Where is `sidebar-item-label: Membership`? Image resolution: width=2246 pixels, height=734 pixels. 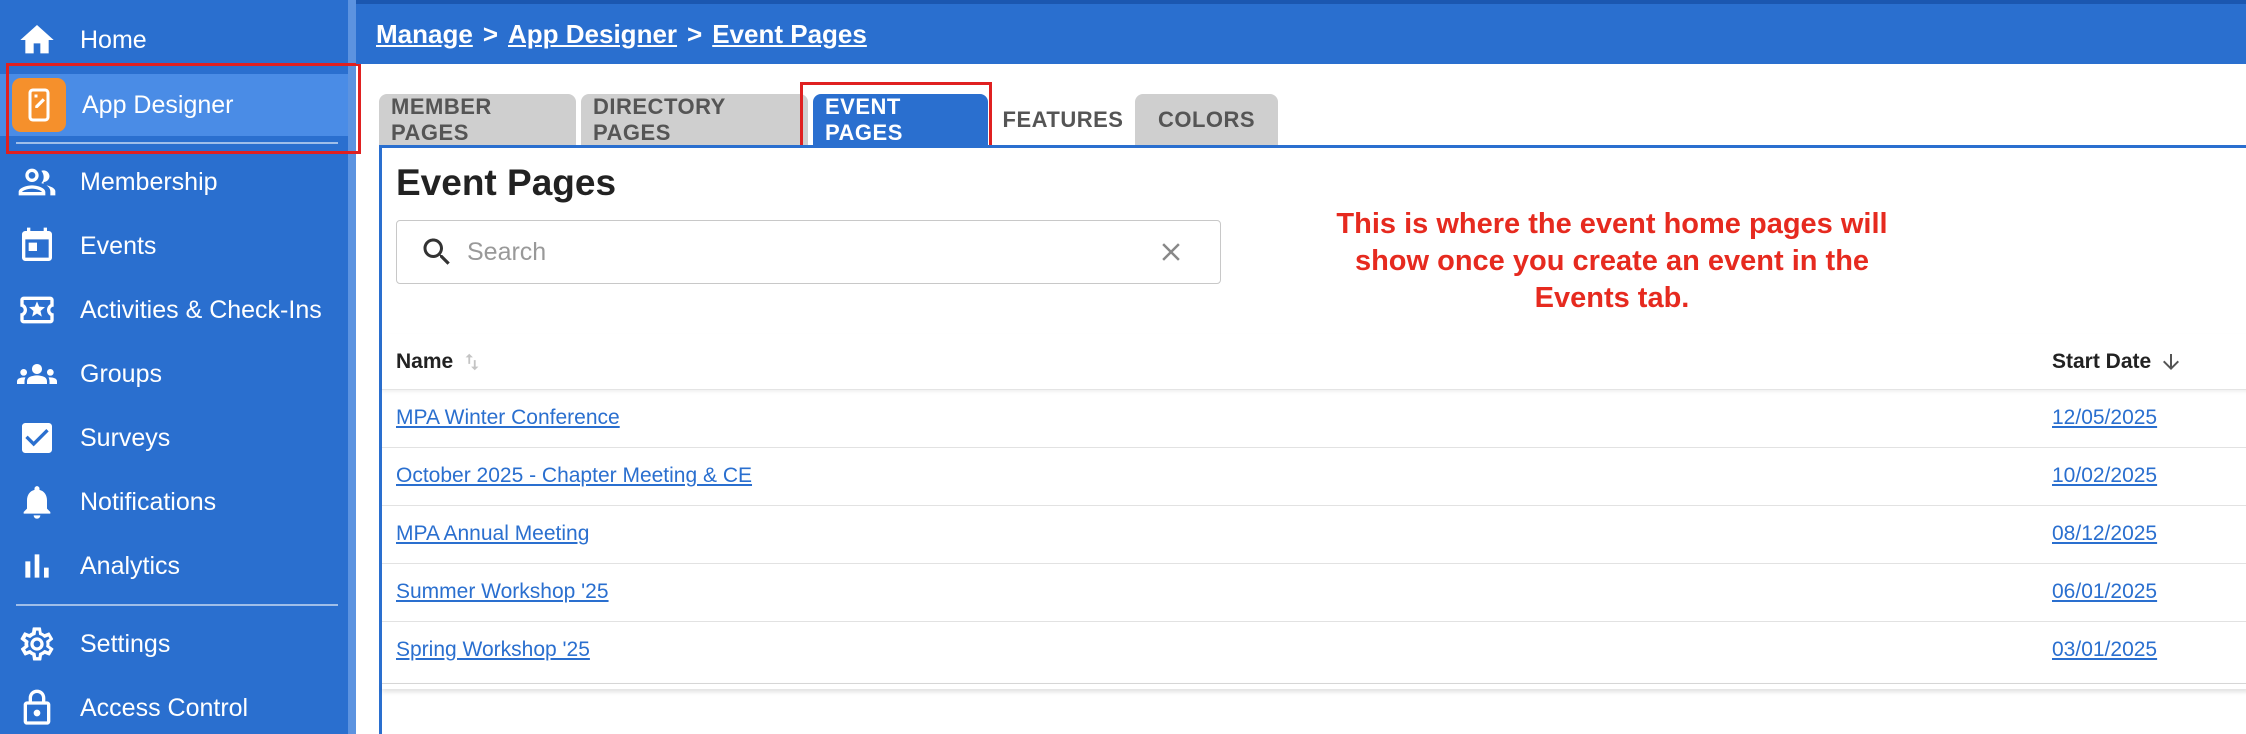
sidebar-item-label: Membership is located at coordinates (149, 181).